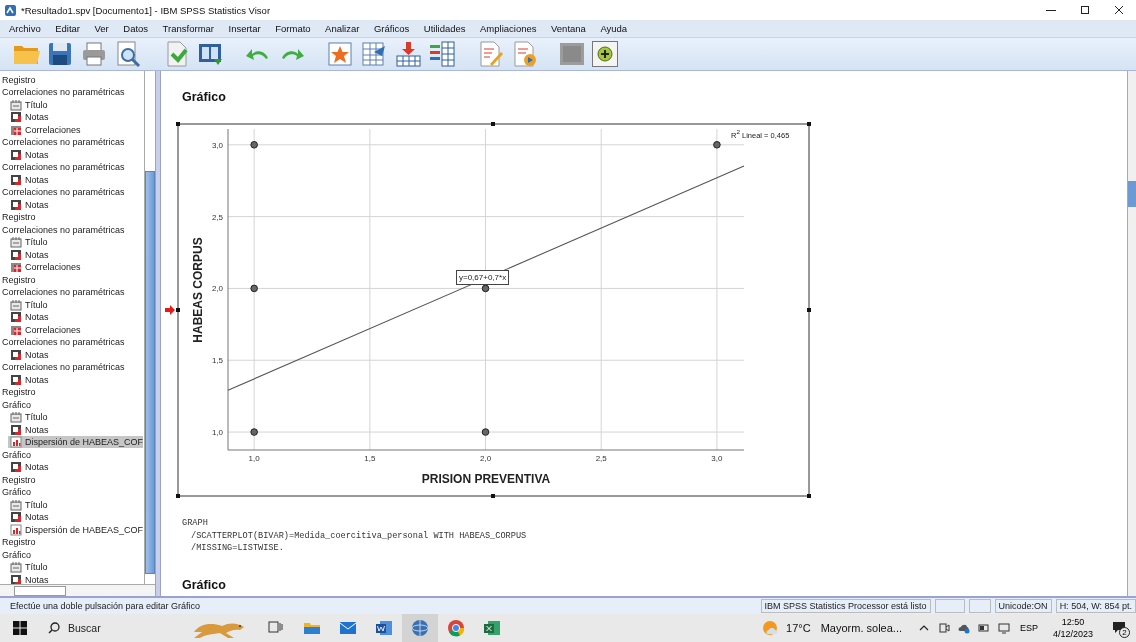  Describe the element at coordinates (77, 590) in the screenshot. I see `horizontal-scrollbar` at that location.